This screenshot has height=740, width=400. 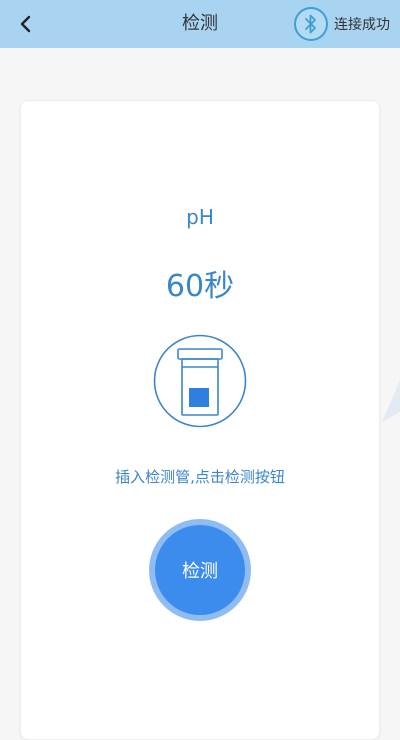 I want to click on bluetooth-connection: 连接成功, so click(x=342, y=24).